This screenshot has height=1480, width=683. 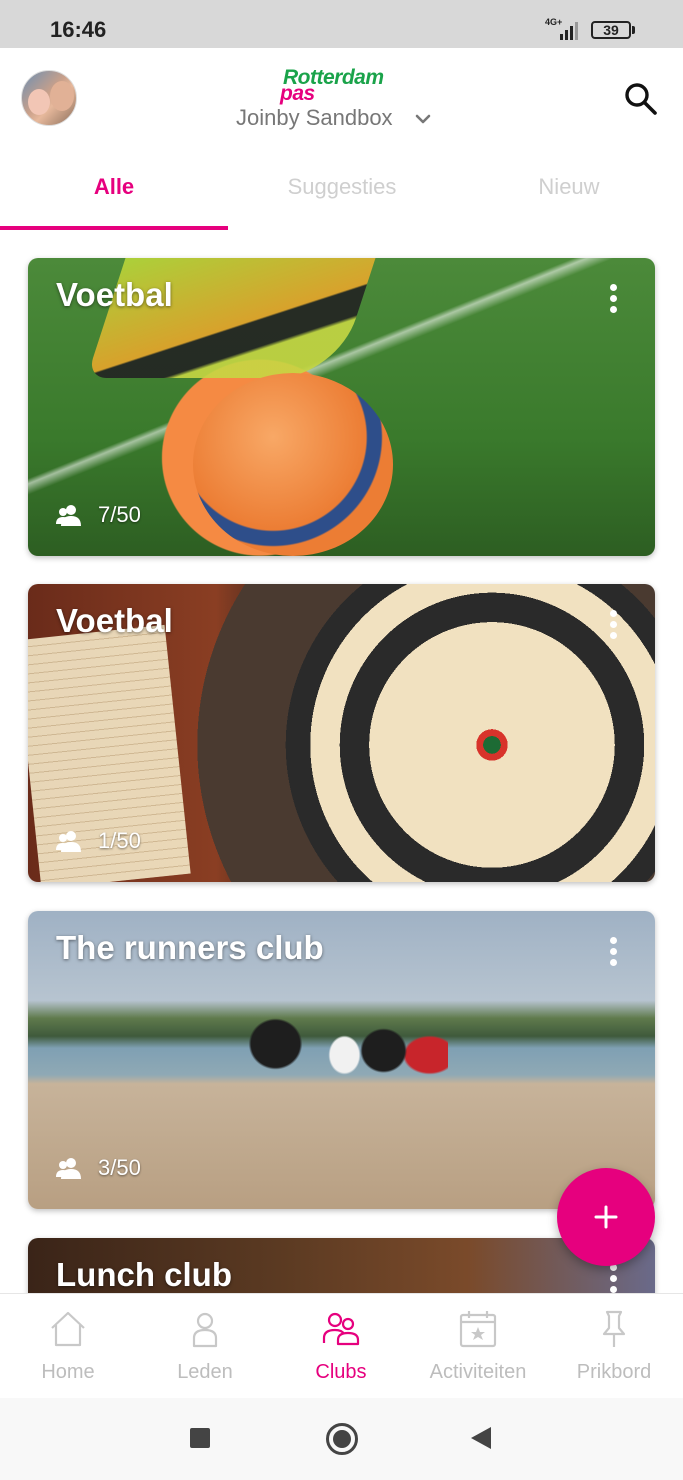 I want to click on member-count: 3/50, so click(x=98, y=1168).